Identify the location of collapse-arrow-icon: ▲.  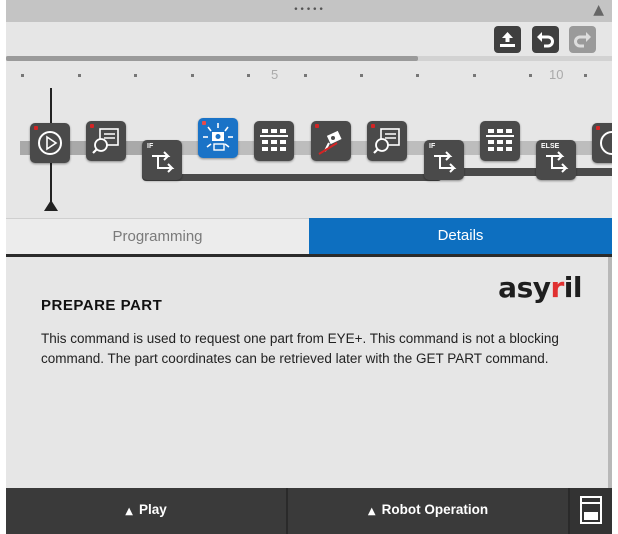
(598, 10).